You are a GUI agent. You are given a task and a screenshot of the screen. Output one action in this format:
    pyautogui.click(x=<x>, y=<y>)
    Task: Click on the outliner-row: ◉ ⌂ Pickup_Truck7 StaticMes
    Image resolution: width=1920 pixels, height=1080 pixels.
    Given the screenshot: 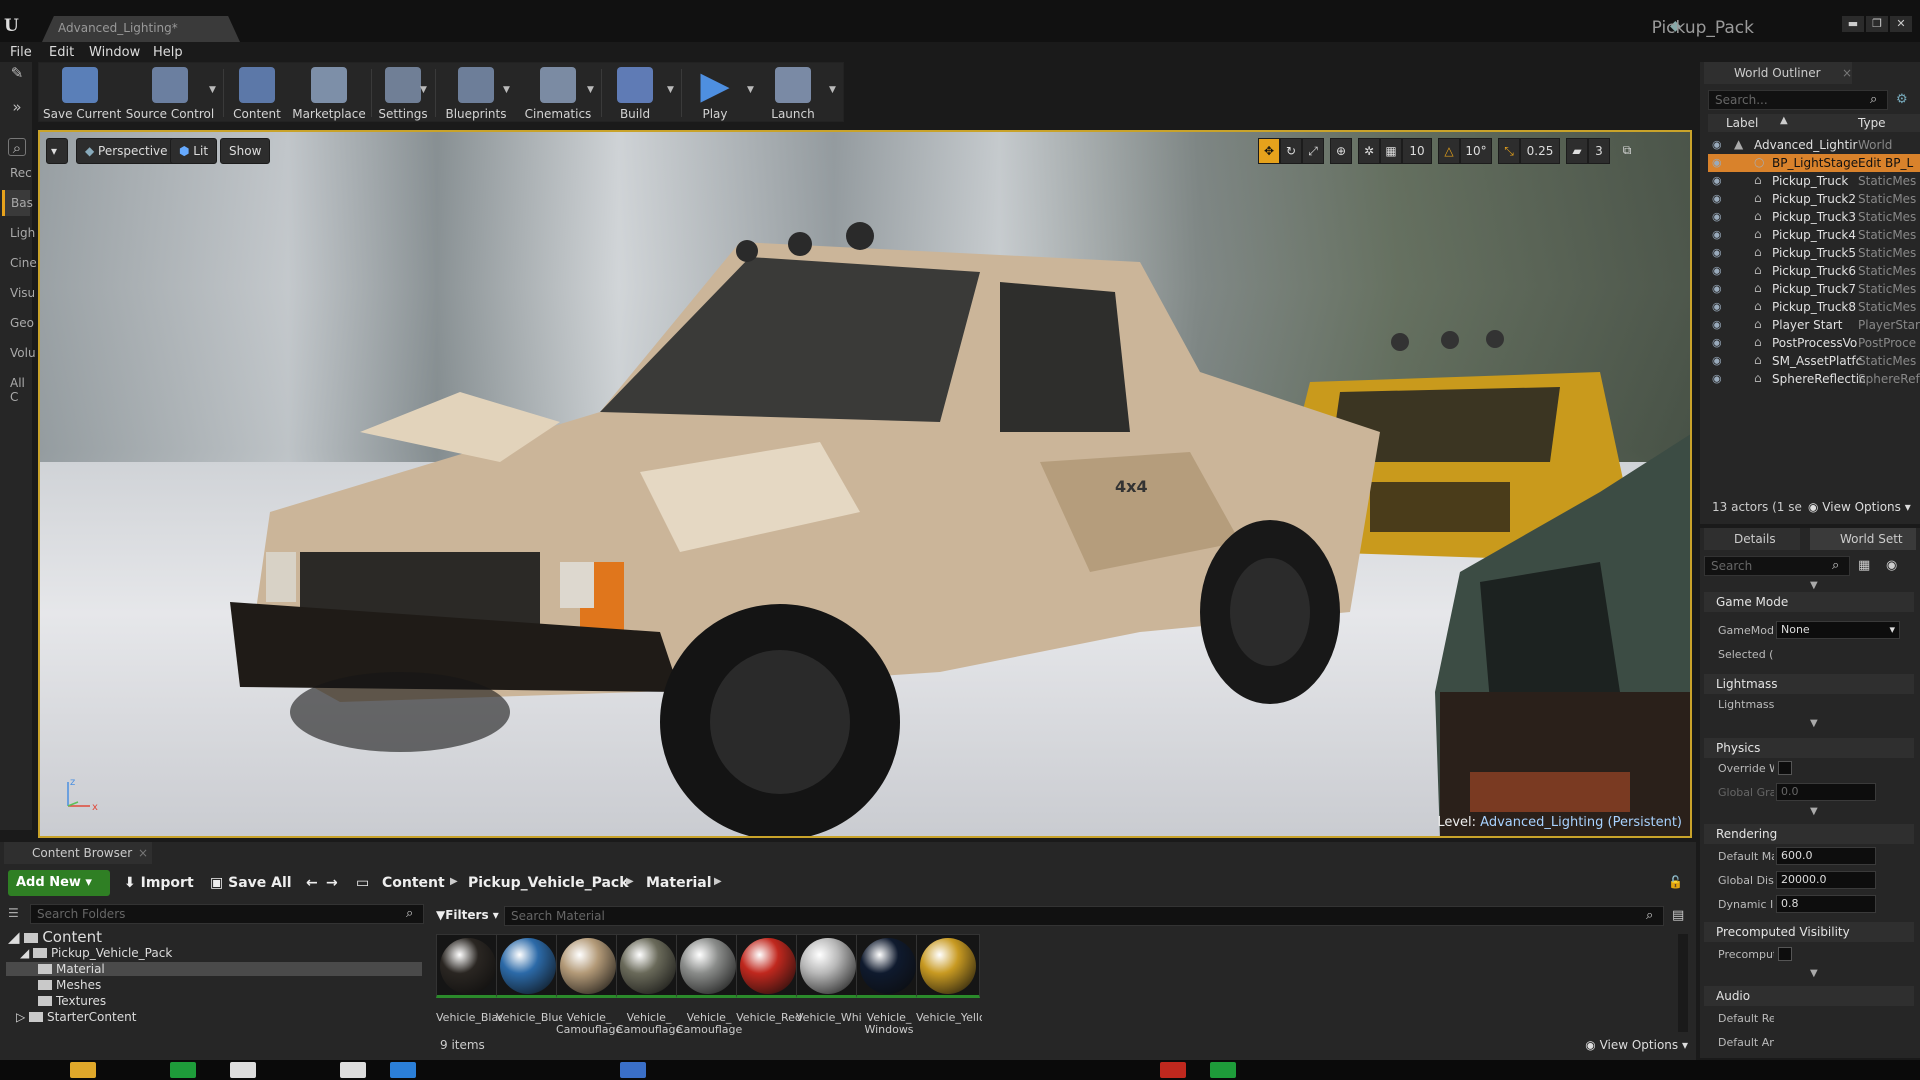 What is the action you would take?
    pyautogui.click(x=1814, y=289)
    